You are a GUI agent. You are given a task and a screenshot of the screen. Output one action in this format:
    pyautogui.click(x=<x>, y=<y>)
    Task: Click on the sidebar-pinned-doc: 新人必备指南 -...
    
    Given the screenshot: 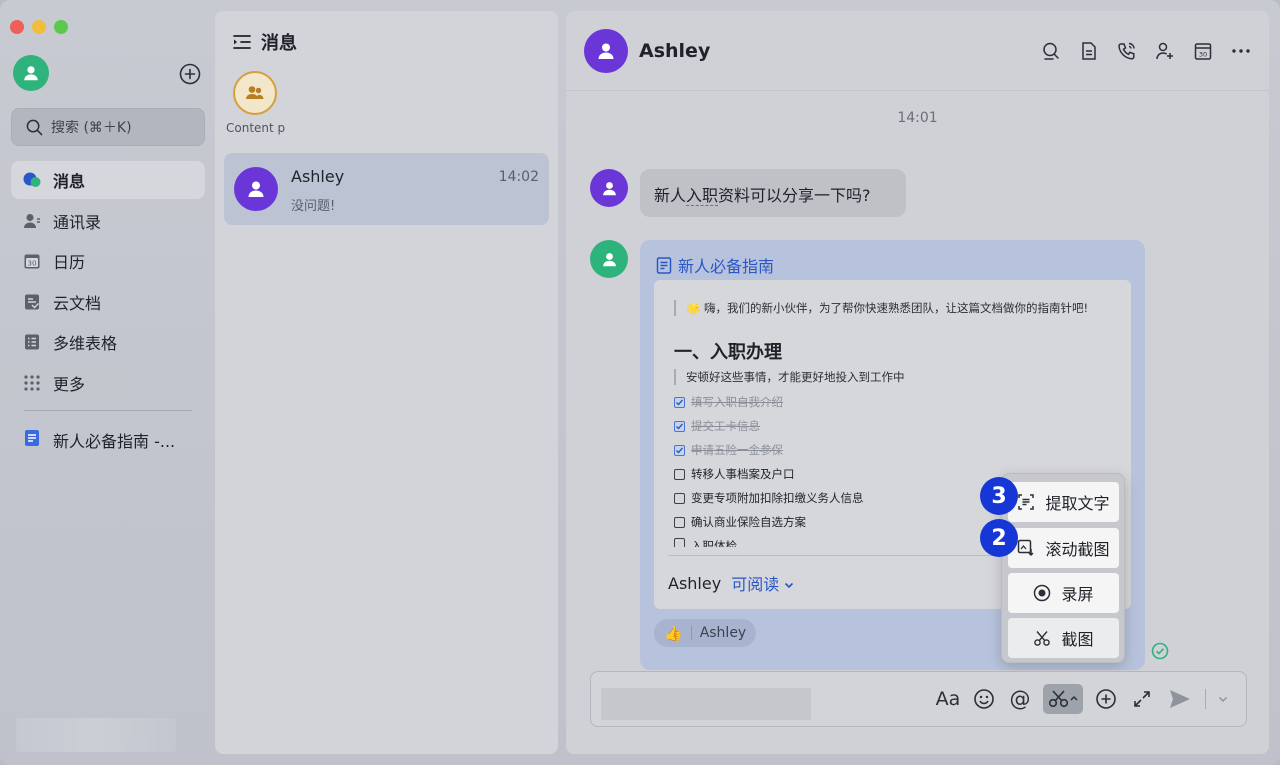 What is the action you would take?
    pyautogui.click(x=108, y=440)
    